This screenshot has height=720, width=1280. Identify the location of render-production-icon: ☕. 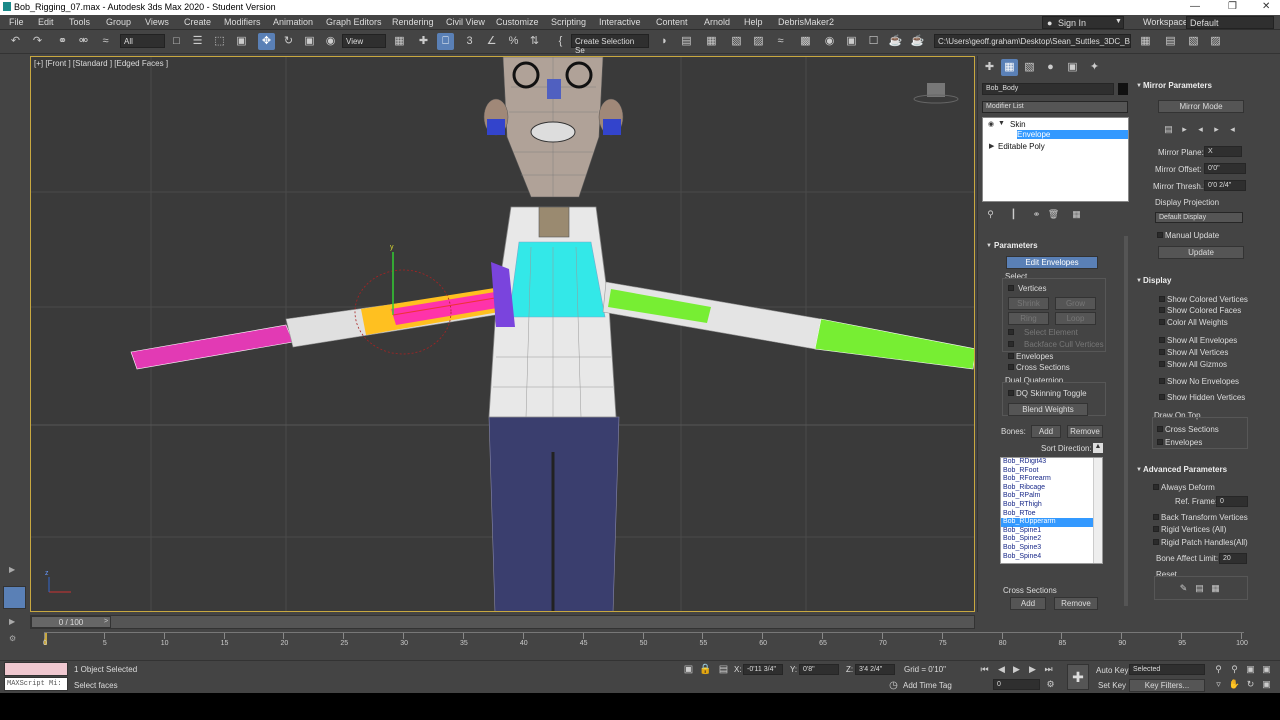
(895, 41).